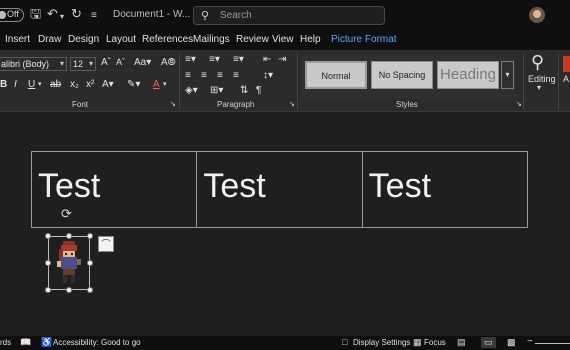 This screenshot has height=350, width=570. Describe the element at coordinates (407, 104) in the screenshot. I see `styles-group-label: Styles` at that location.